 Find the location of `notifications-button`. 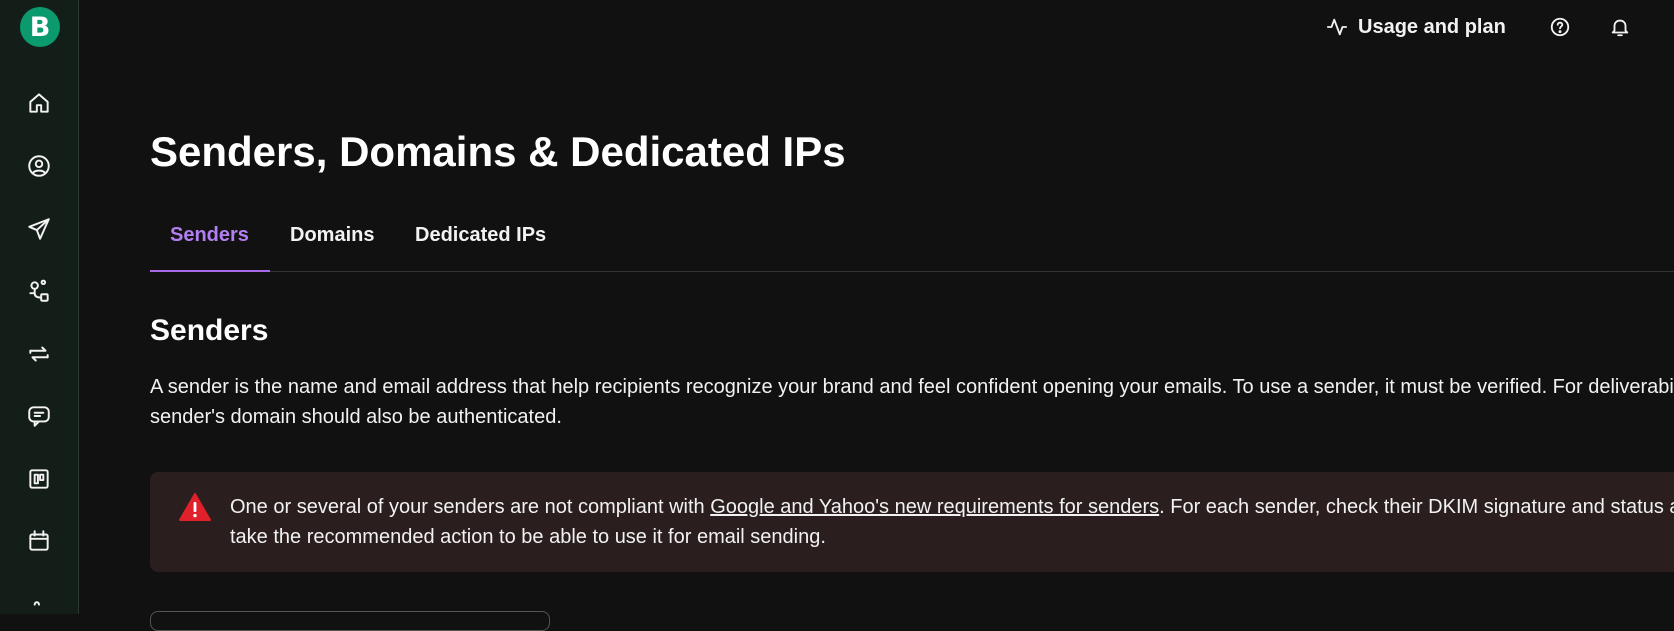

notifications-button is located at coordinates (1620, 27).